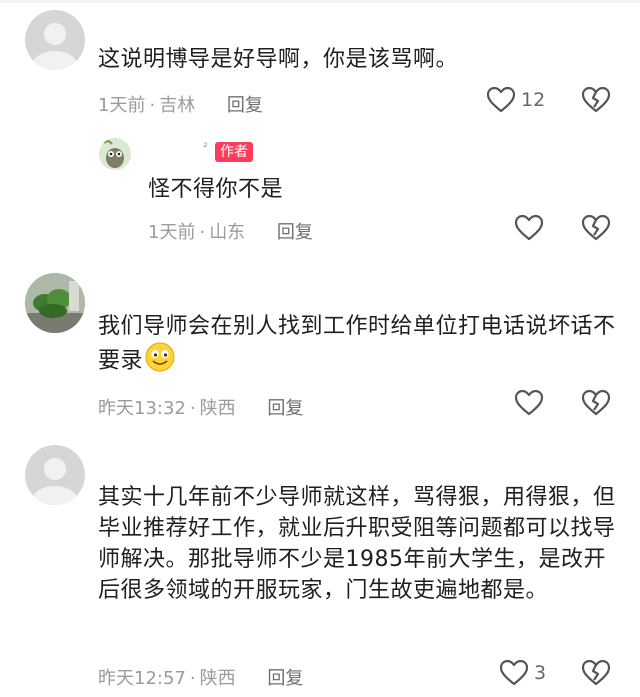 This screenshot has width=640, height=697. Describe the element at coordinates (142, 678) in the screenshot. I see `comment-time: 昨天12:57` at that location.